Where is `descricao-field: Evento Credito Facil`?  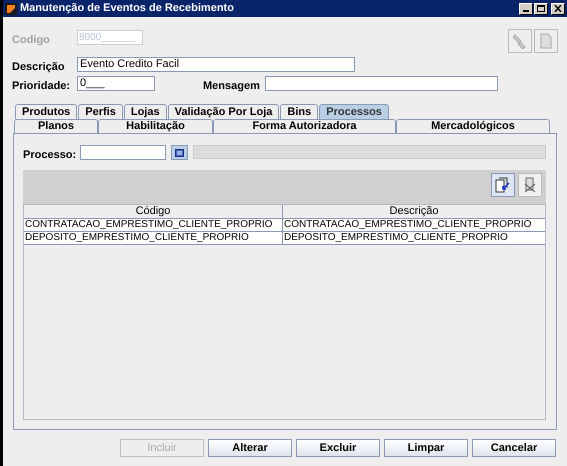 descricao-field: Evento Credito Facil is located at coordinates (216, 64).